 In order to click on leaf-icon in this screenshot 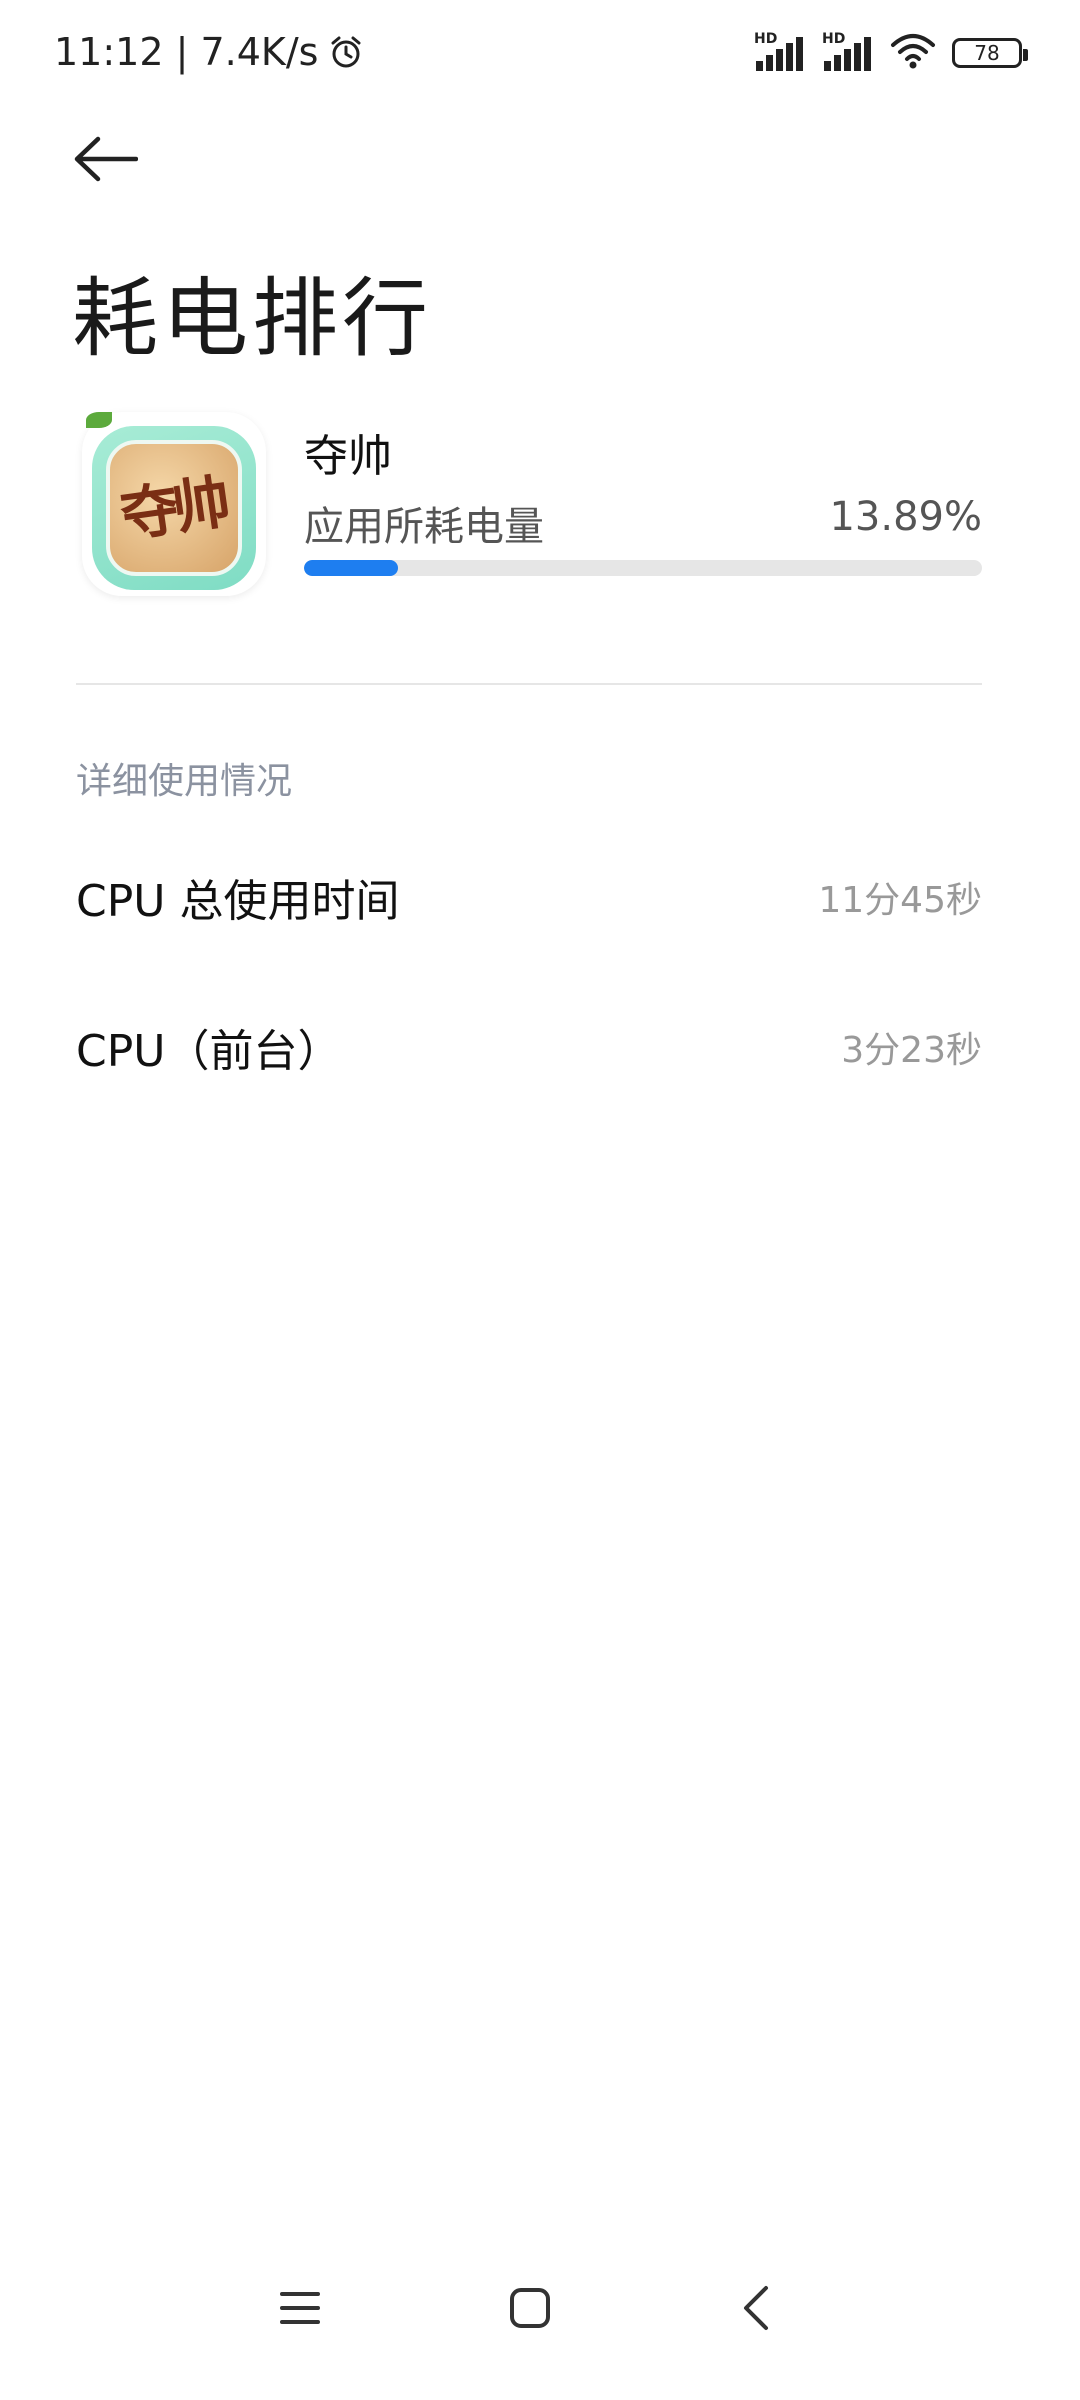, I will do `click(99, 420)`.